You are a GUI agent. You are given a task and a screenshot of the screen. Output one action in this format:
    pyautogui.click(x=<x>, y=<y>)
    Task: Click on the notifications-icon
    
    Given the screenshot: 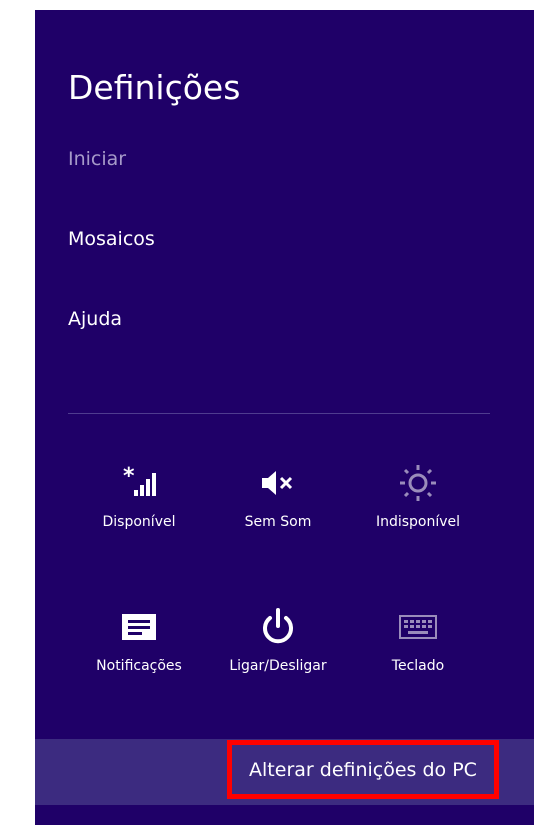 What is the action you would take?
    pyautogui.click(x=139, y=627)
    